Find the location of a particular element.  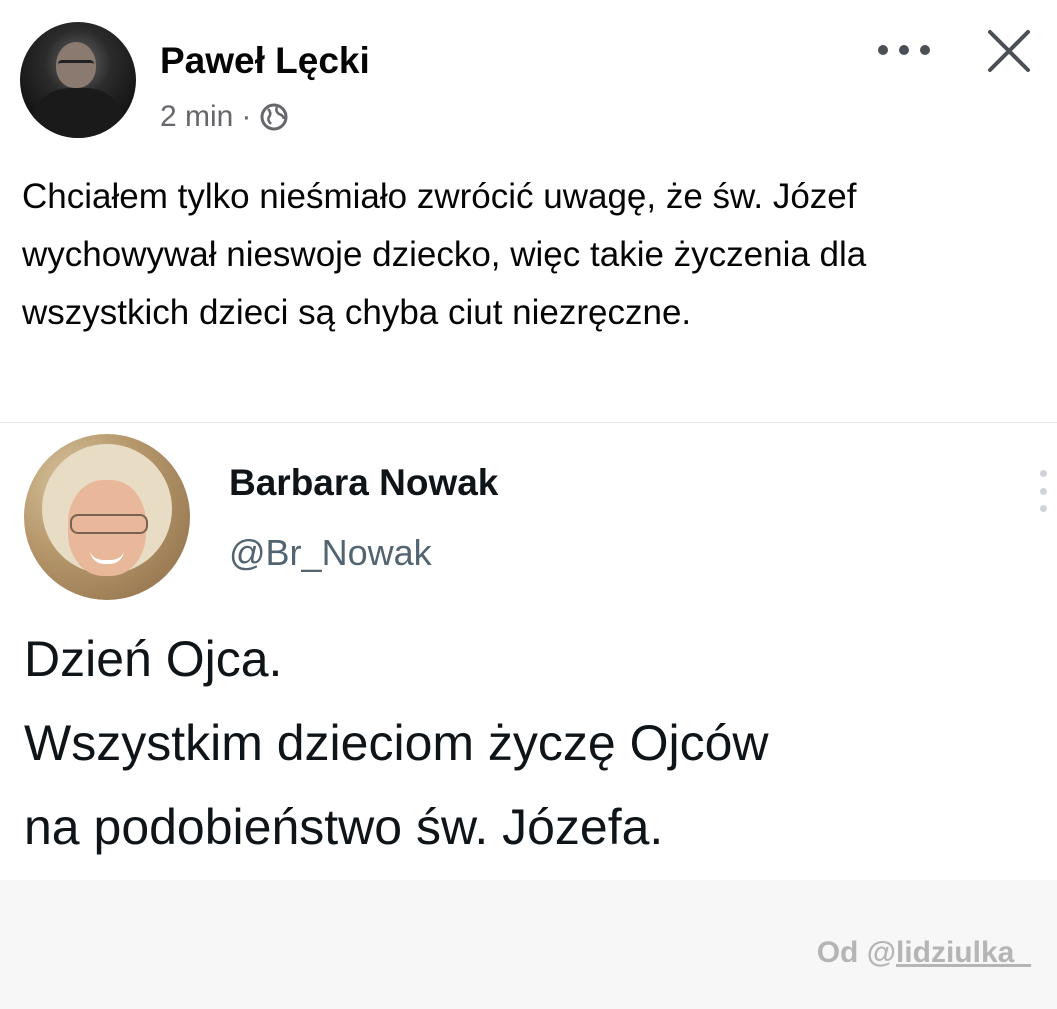

post-time: 2 min is located at coordinates (196, 117).